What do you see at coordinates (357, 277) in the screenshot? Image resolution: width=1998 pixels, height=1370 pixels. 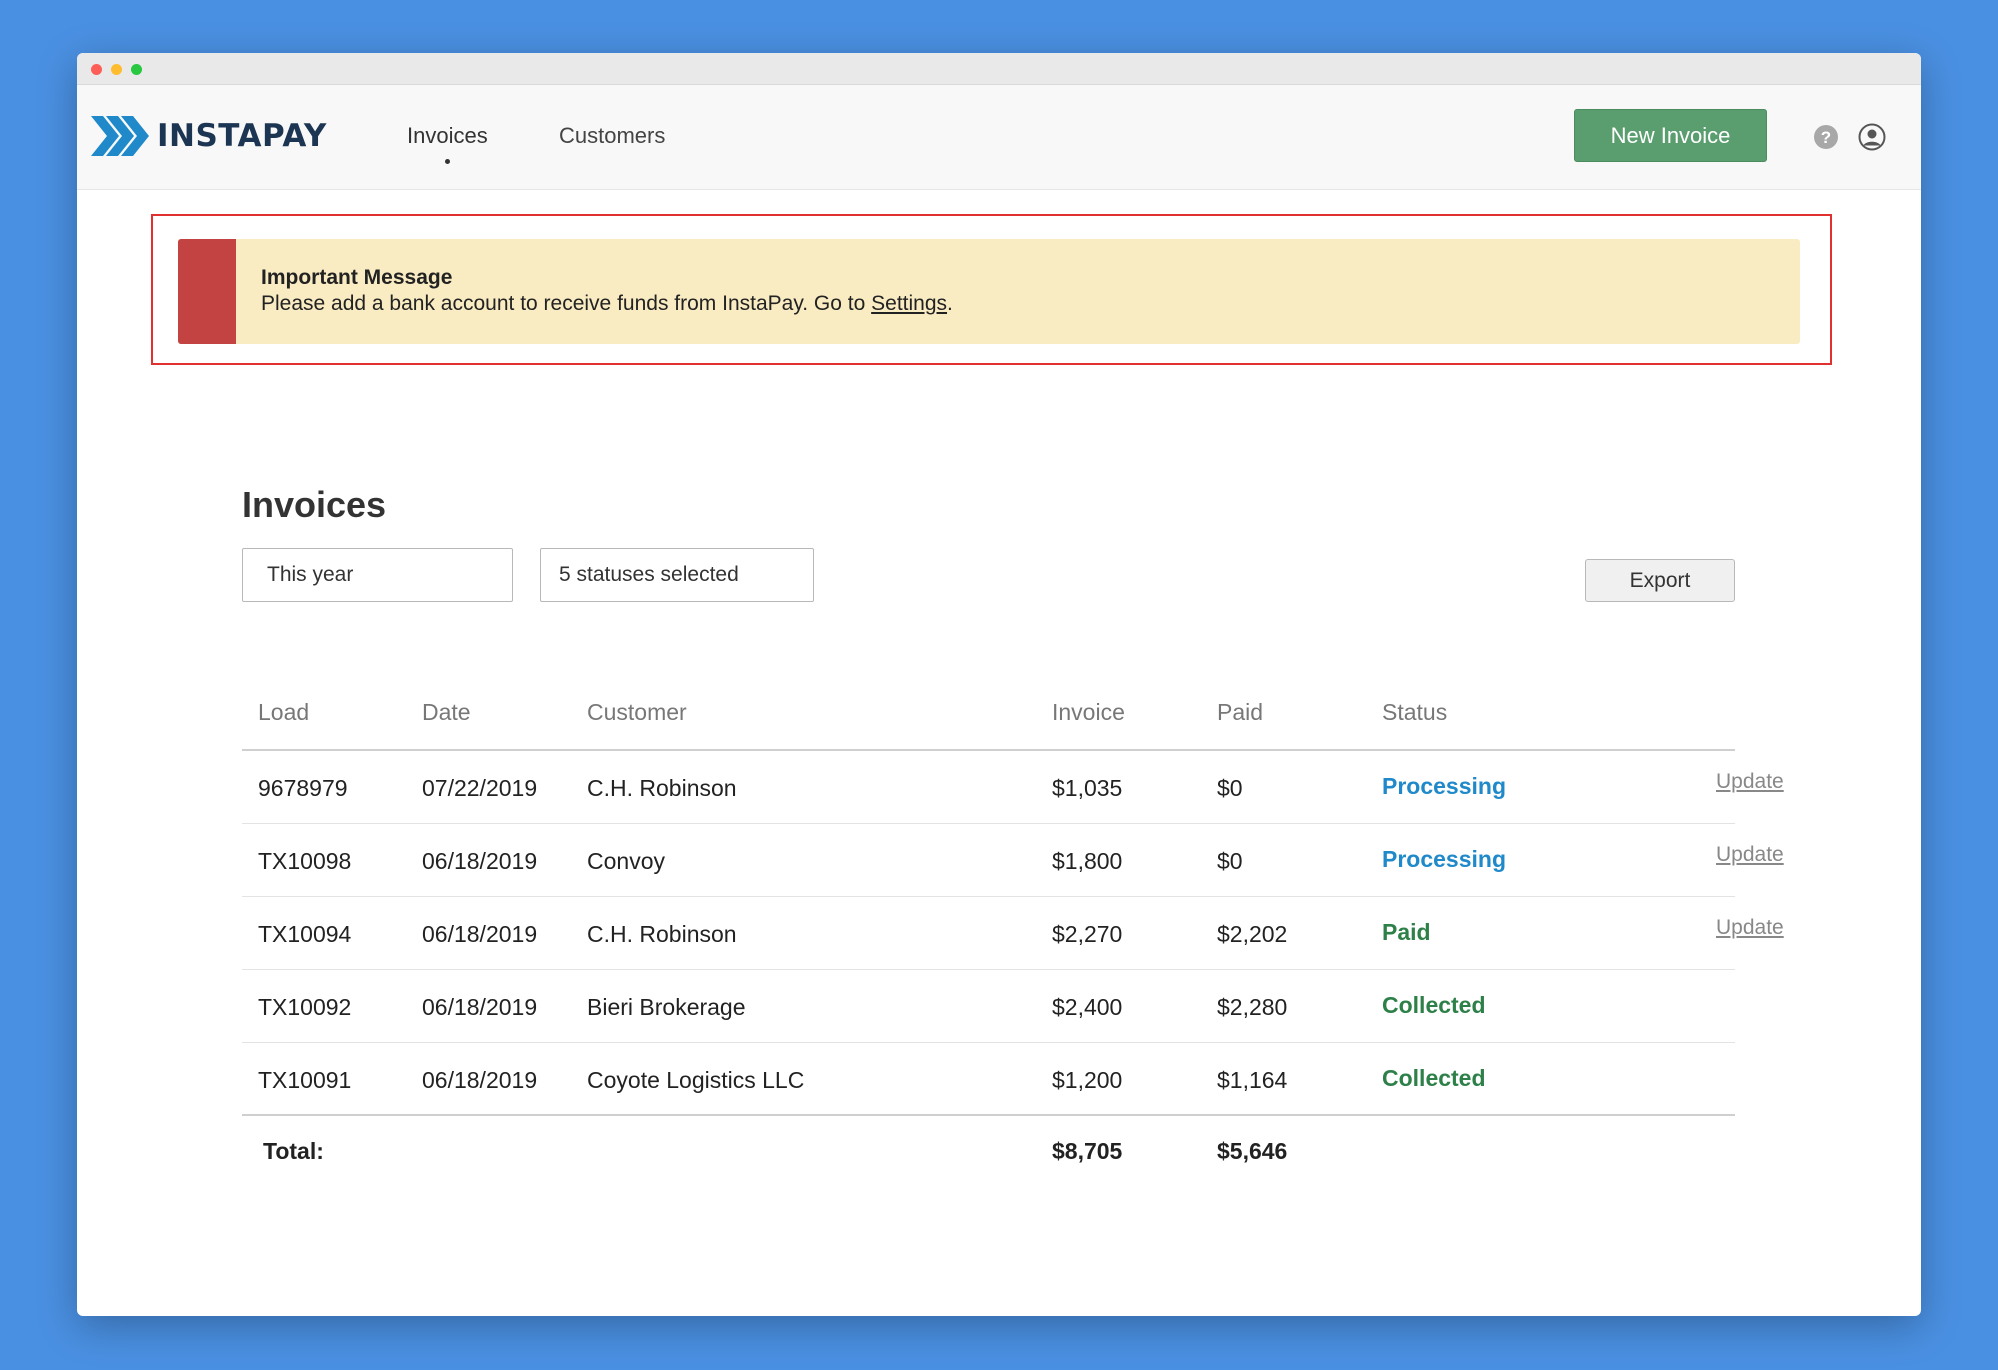 I see `alert-title: Important Message` at bounding box center [357, 277].